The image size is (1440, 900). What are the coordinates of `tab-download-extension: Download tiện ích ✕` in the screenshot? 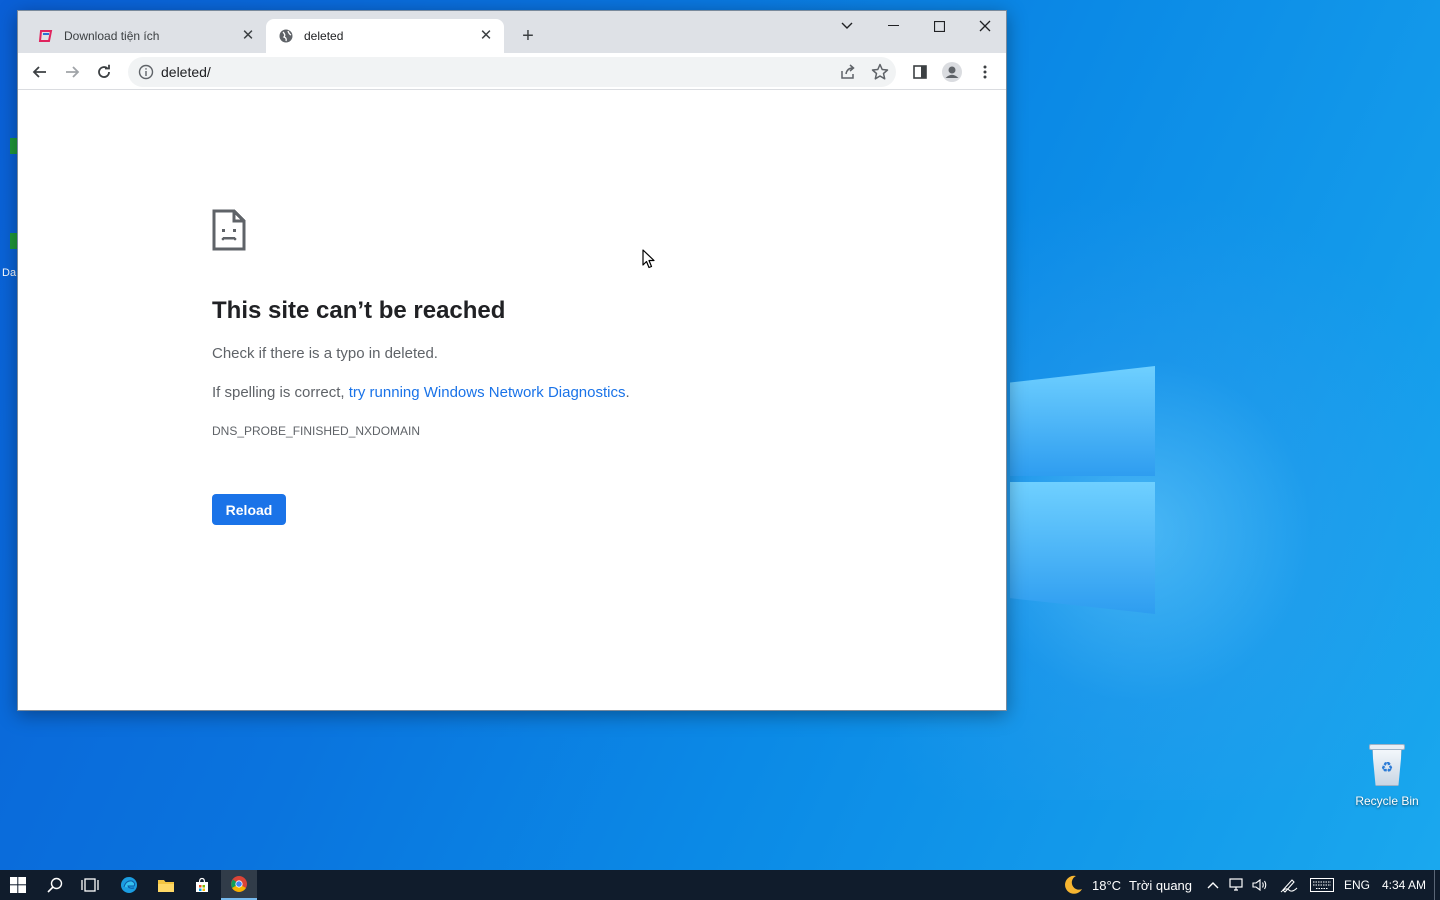 It's located at (146, 36).